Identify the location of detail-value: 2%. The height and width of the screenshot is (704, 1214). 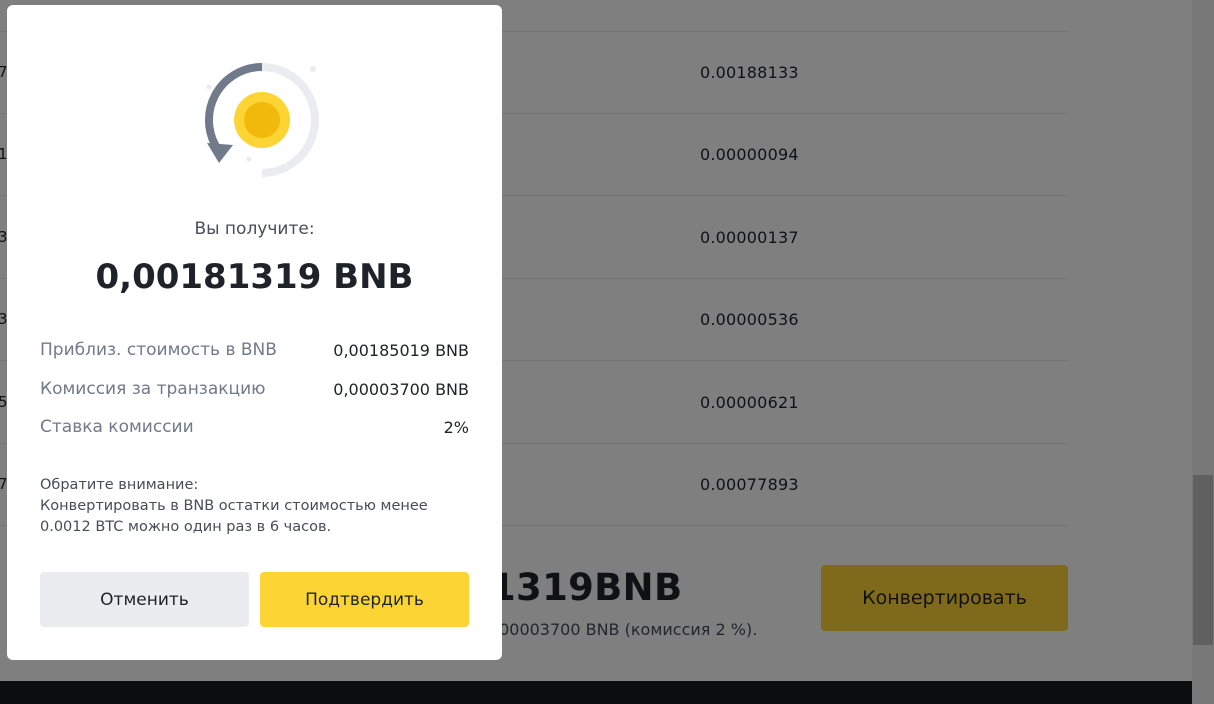
(456, 427).